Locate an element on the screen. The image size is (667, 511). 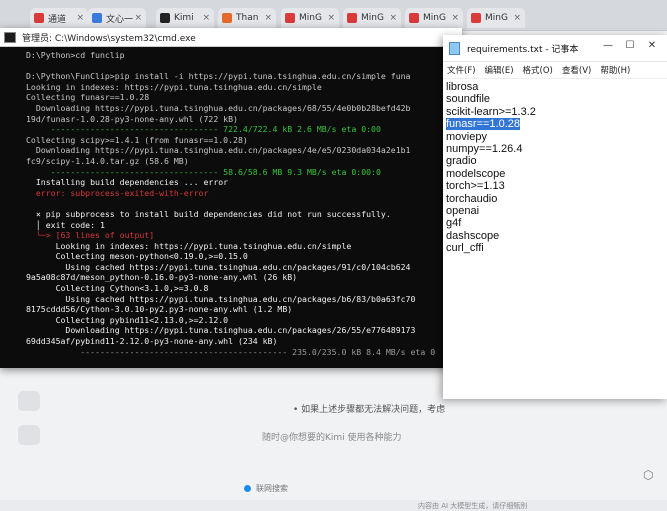
line-text: torchaudio is located at coordinates (472, 198).